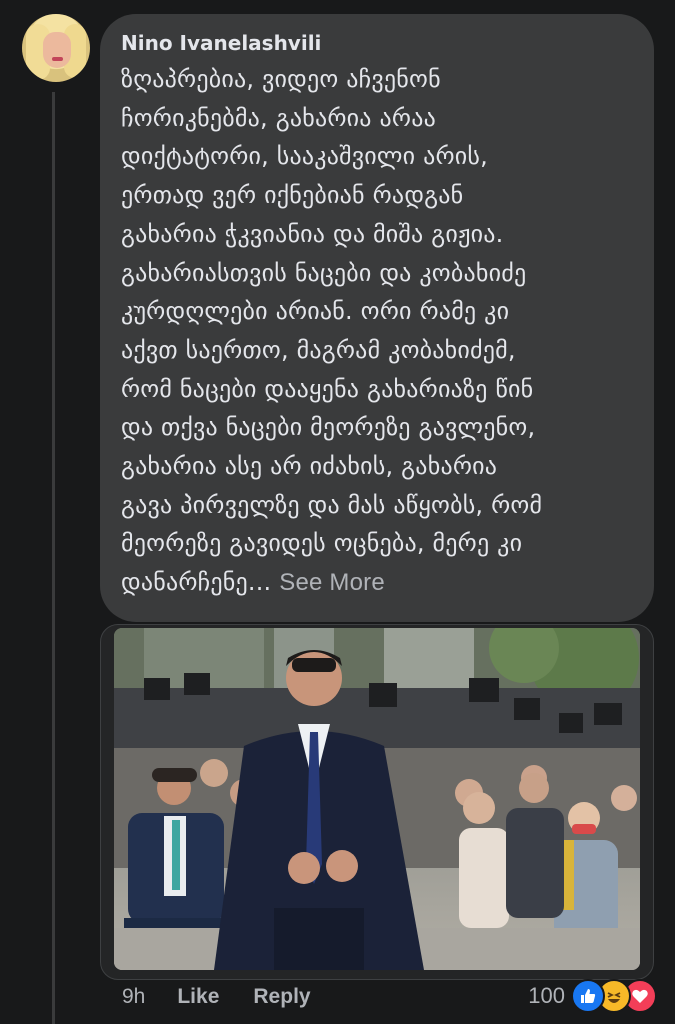  What do you see at coordinates (56, 48) in the screenshot?
I see `avatar` at bounding box center [56, 48].